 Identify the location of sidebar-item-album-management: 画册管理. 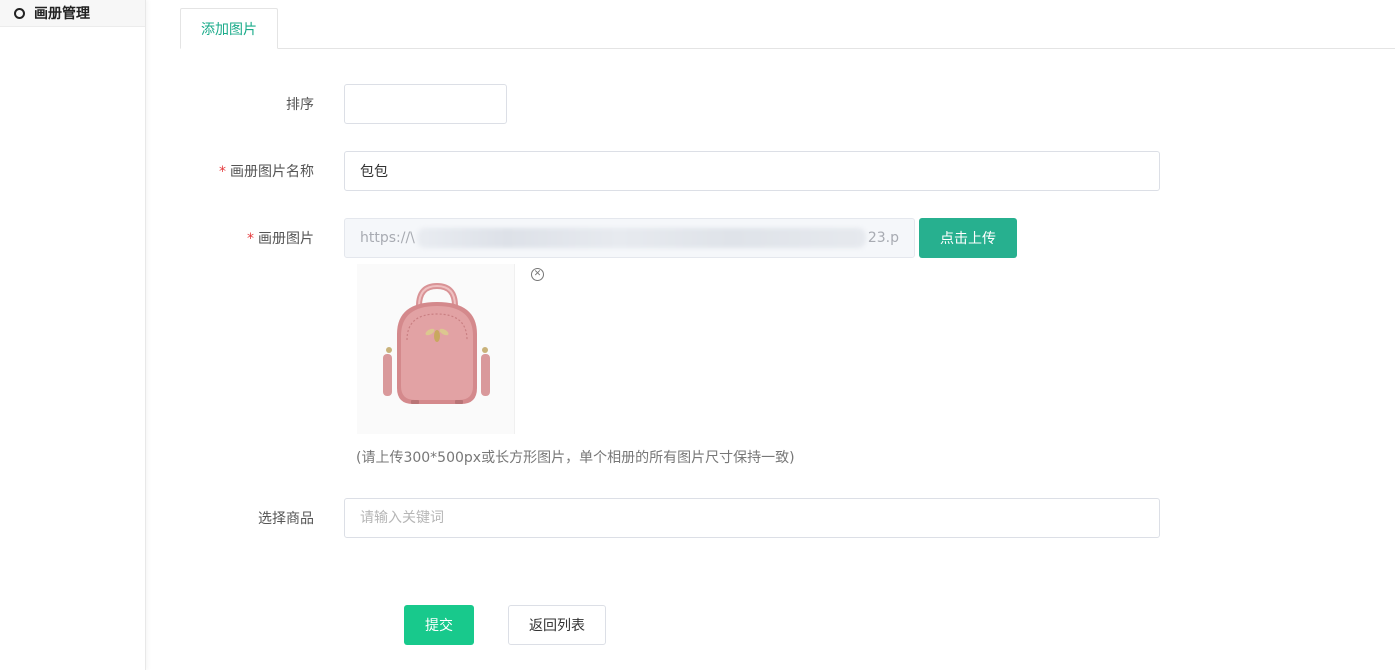
(72, 13).